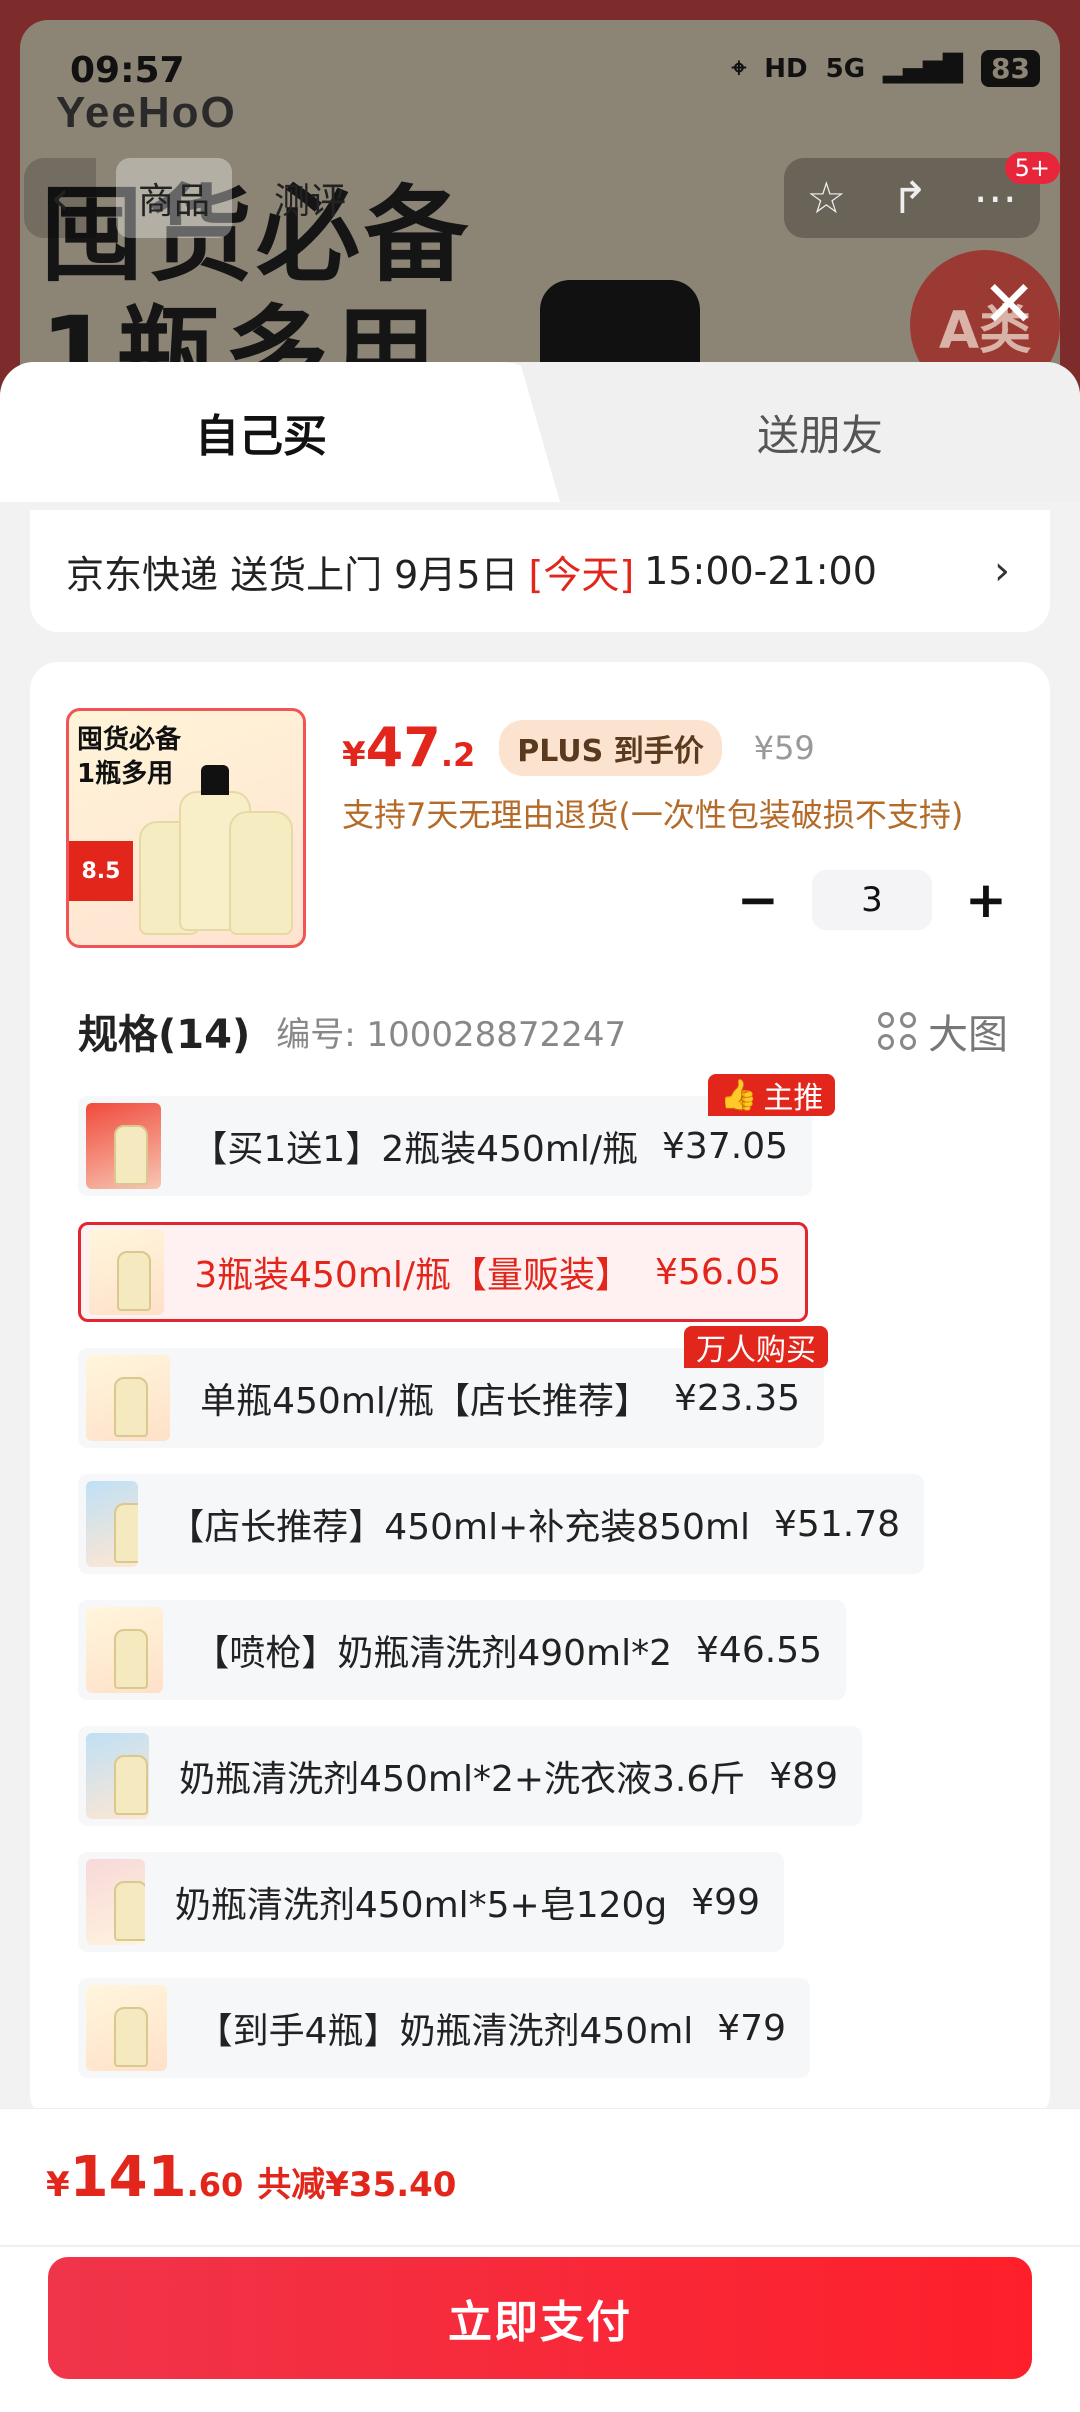  What do you see at coordinates (403, 747) in the screenshot?
I see `price-int: 47` at bounding box center [403, 747].